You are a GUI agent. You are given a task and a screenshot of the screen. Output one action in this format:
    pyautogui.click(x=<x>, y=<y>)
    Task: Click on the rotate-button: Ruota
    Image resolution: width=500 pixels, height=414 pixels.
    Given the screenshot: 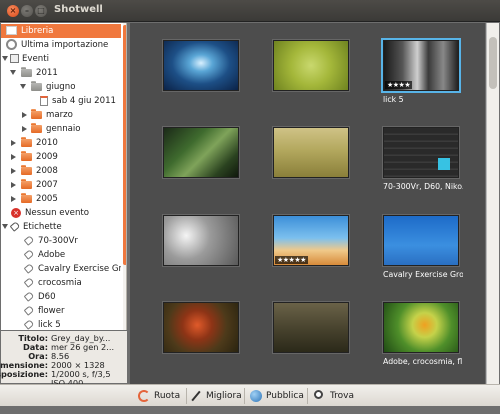 What is the action you would take?
    pyautogui.click(x=161, y=396)
    